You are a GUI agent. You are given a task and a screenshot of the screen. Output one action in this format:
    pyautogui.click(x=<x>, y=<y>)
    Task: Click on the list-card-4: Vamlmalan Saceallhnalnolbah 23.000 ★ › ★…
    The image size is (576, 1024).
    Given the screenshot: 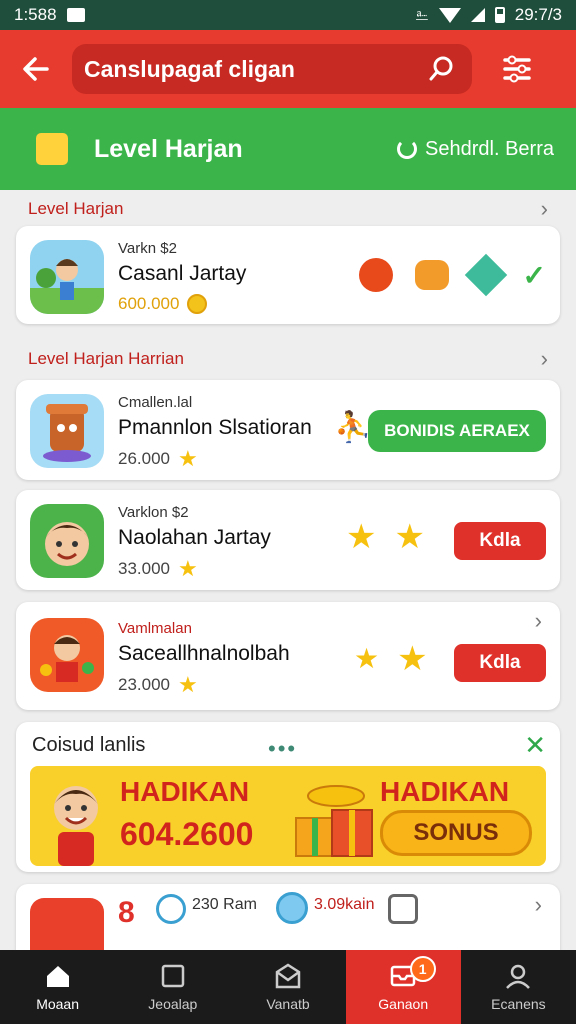 What is the action you would take?
    pyautogui.click(x=288, y=656)
    